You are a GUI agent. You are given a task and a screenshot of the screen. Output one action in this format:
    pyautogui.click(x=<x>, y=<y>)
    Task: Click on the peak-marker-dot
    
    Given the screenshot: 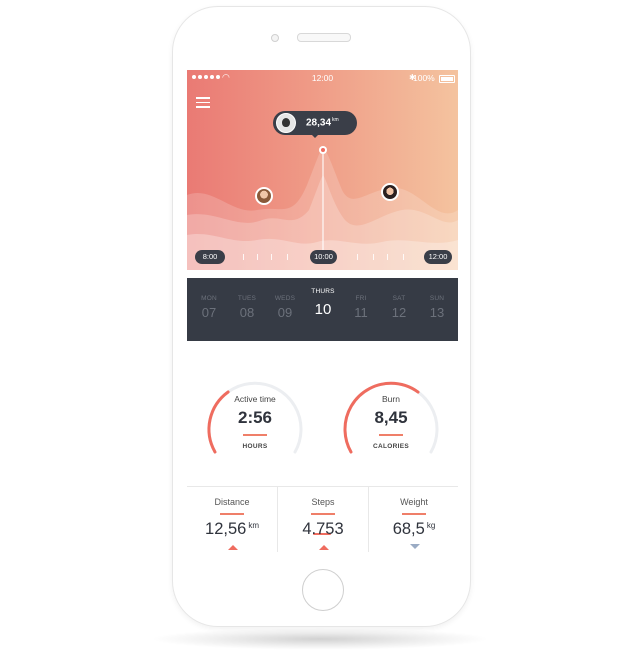 What is the action you would take?
    pyautogui.click(x=323, y=150)
    